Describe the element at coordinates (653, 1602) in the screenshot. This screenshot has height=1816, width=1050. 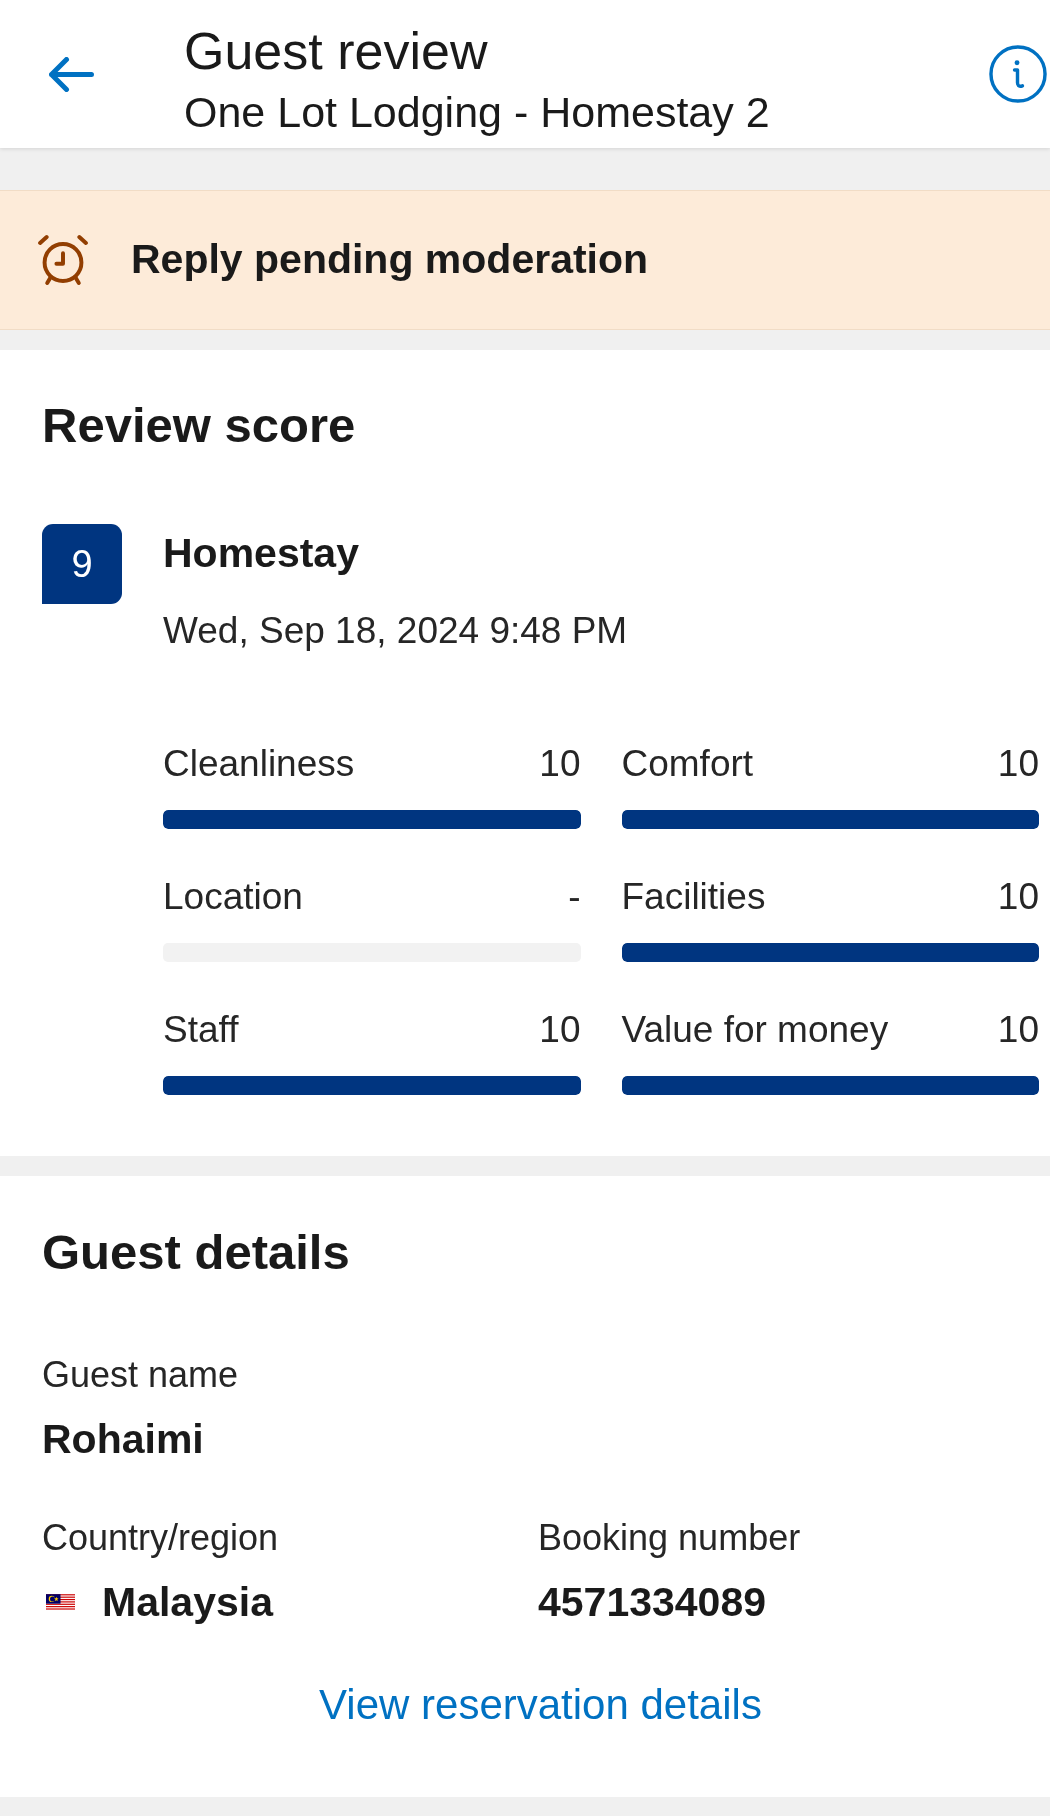
I see `field-value: 4571334089` at that location.